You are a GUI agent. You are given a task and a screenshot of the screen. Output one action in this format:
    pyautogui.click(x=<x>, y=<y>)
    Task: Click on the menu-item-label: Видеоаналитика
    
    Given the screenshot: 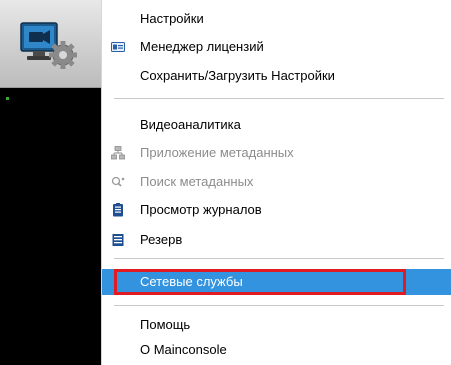 What is the action you would take?
    pyautogui.click(x=190, y=124)
    